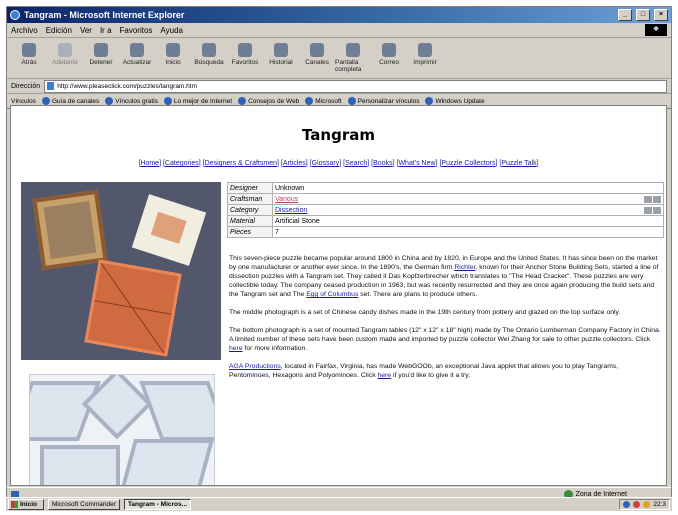  I want to click on system-tray: 22:3, so click(644, 504).